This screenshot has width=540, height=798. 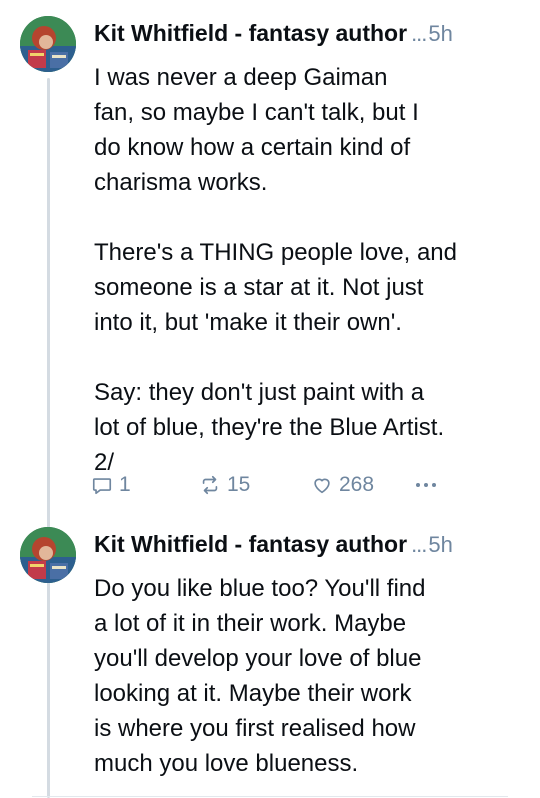 I want to click on like-button: 268, so click(x=342, y=485).